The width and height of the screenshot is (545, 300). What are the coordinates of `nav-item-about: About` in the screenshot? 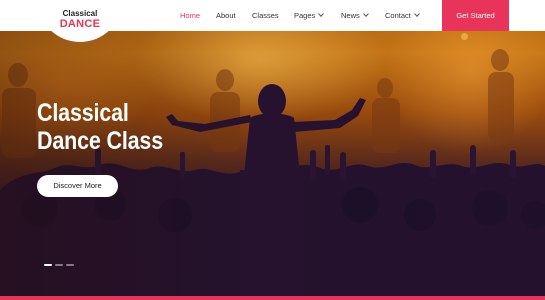 It's located at (226, 15).